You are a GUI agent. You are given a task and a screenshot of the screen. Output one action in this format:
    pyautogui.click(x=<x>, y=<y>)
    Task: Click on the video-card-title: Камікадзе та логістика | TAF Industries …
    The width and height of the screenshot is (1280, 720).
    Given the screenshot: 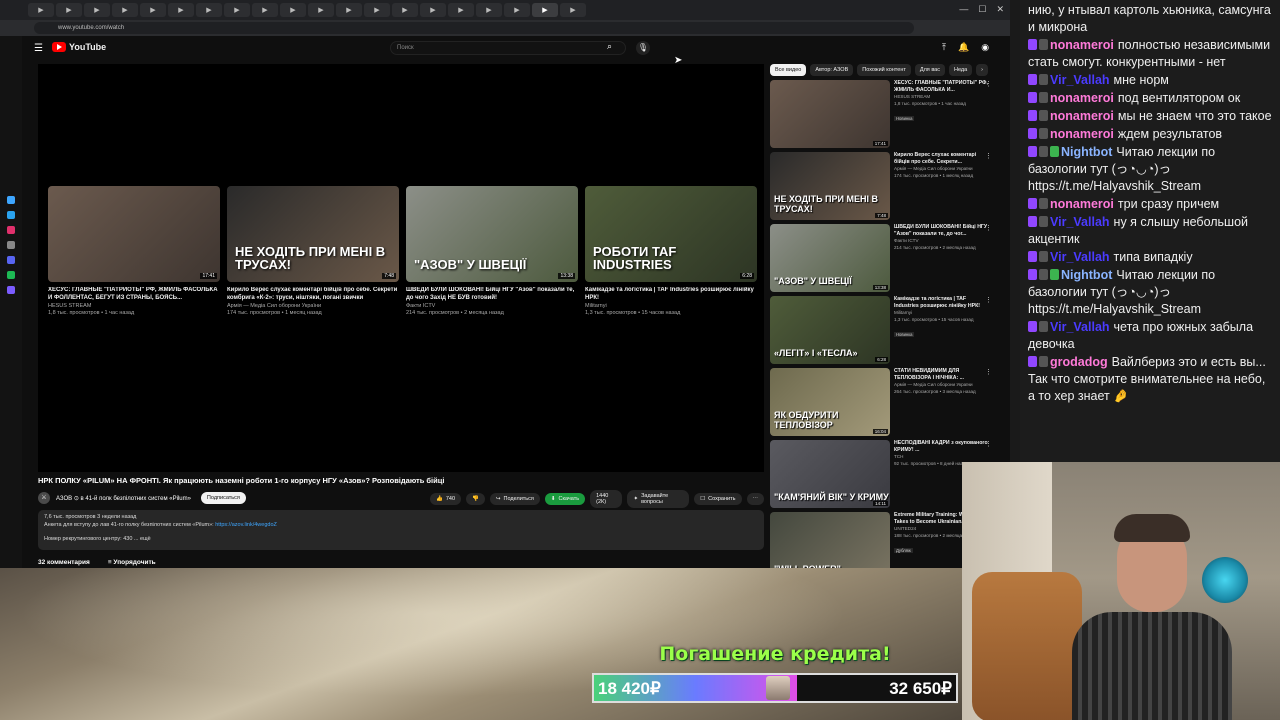 What is the action you would take?
    pyautogui.click(x=671, y=295)
    